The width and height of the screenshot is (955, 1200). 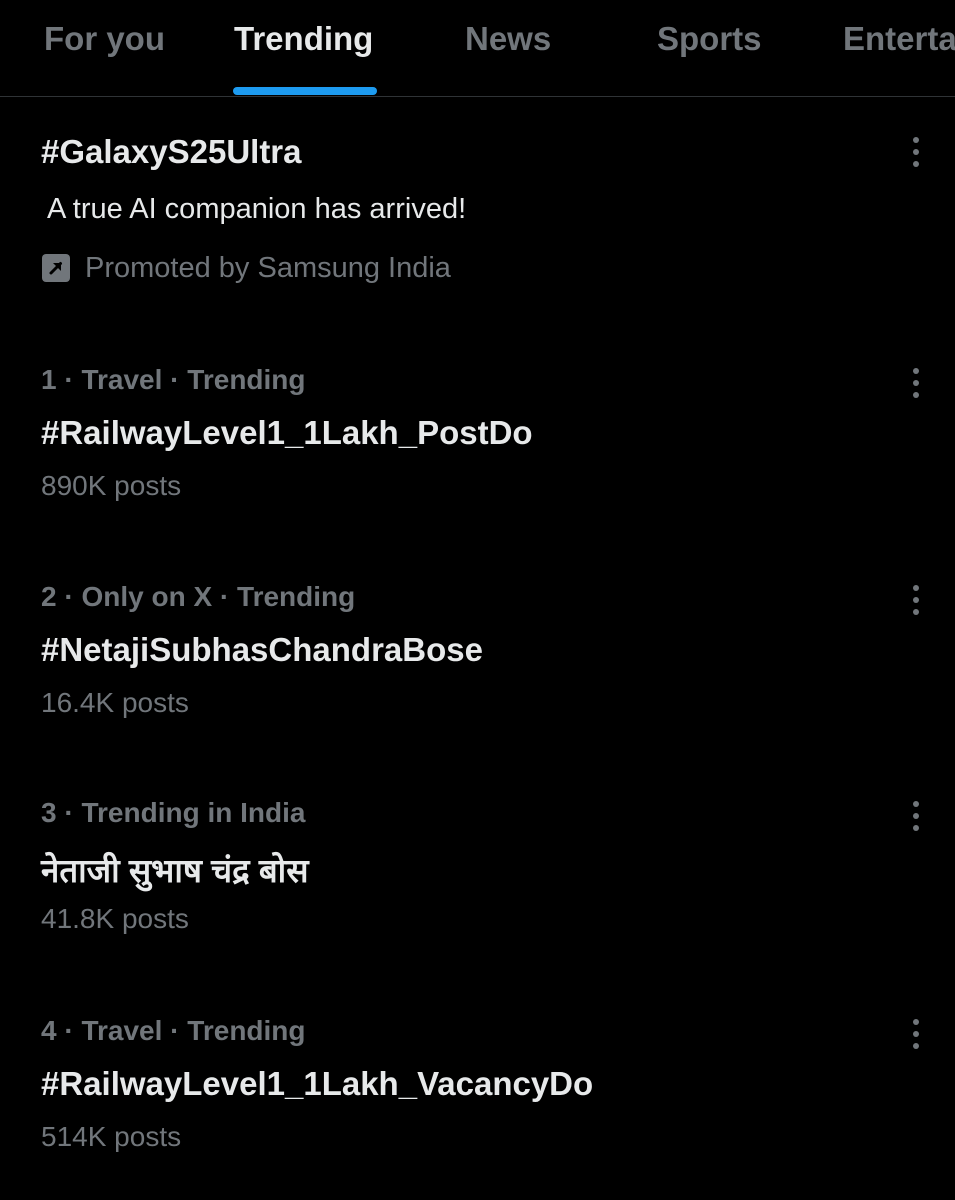 I want to click on trend-meta: 3 · Trending in India, so click(x=173, y=812).